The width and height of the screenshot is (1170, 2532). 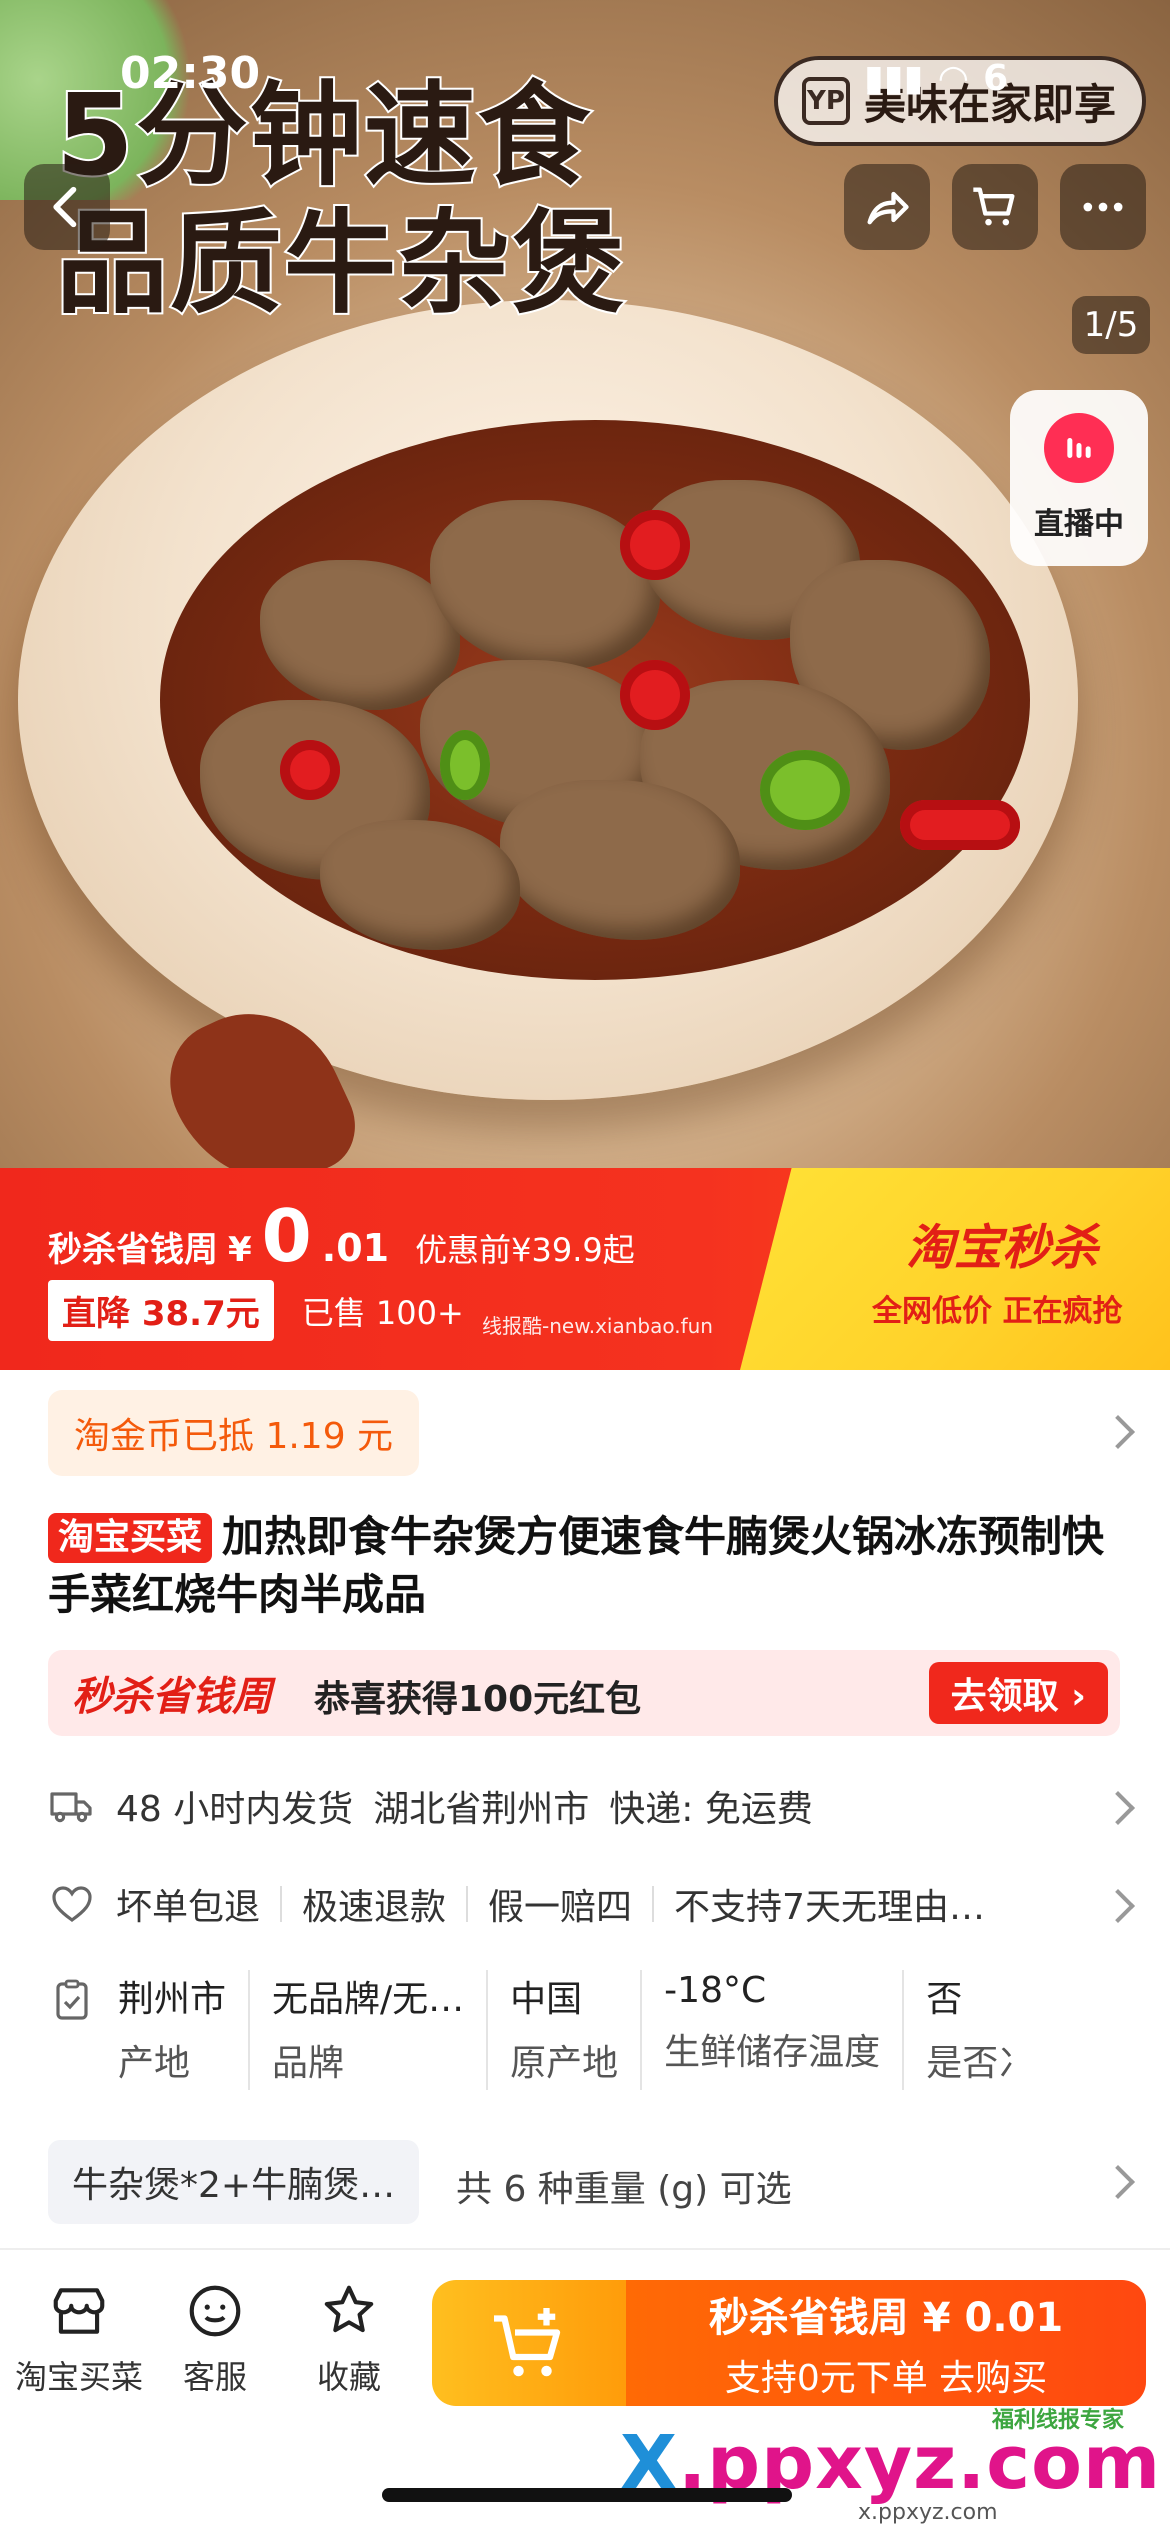 I want to click on product-tag: 淘宝买菜, so click(x=130, y=1538).